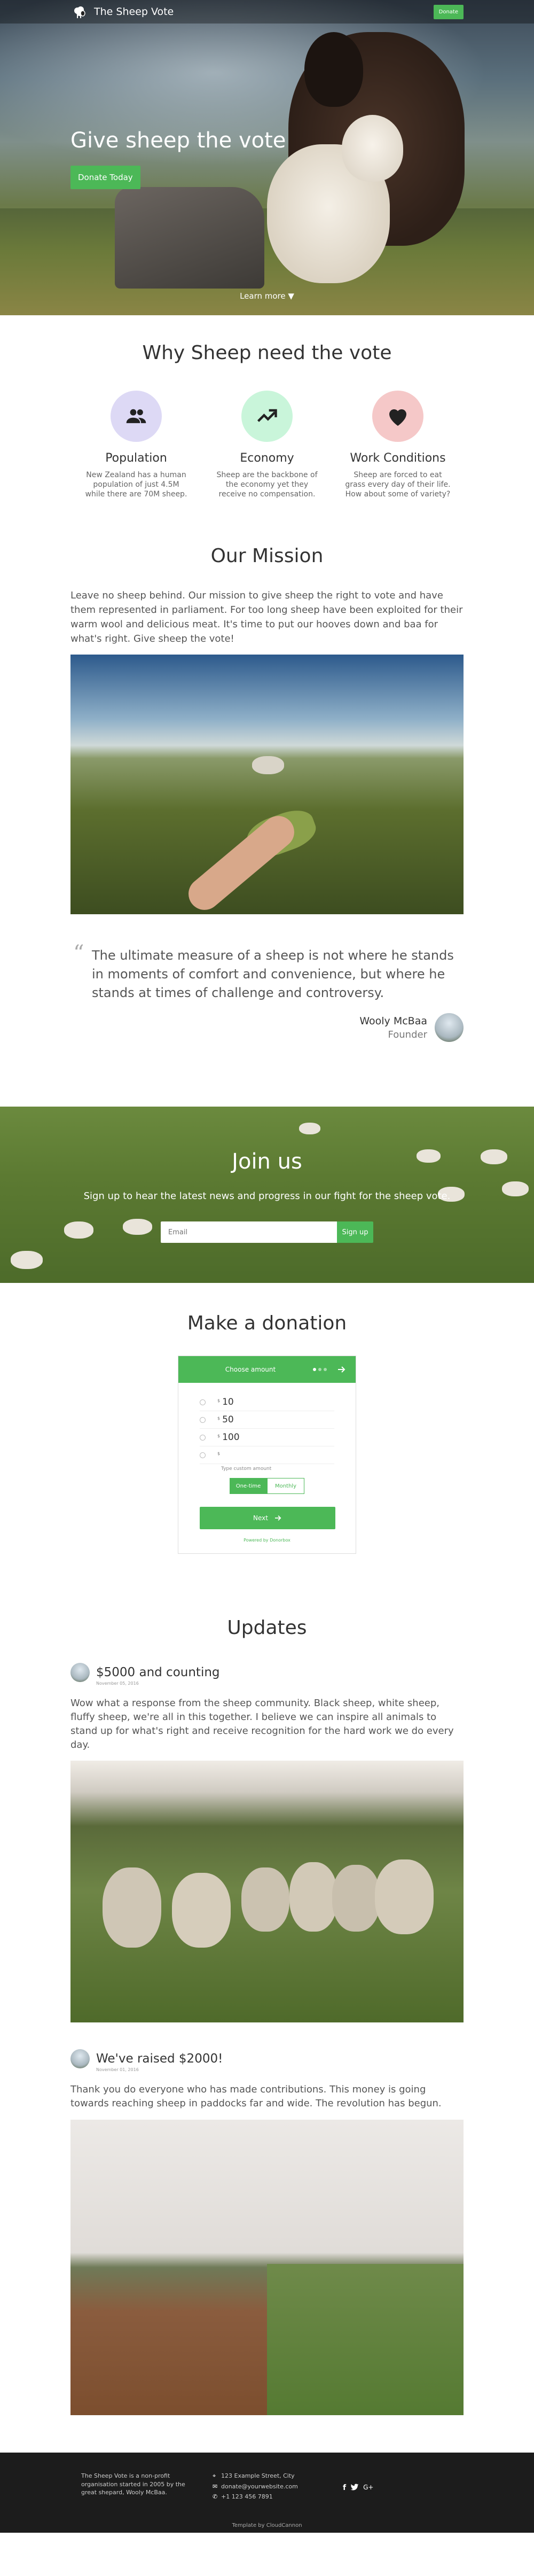 This screenshot has height=2576, width=534. I want to click on next-label: Next, so click(260, 1518).